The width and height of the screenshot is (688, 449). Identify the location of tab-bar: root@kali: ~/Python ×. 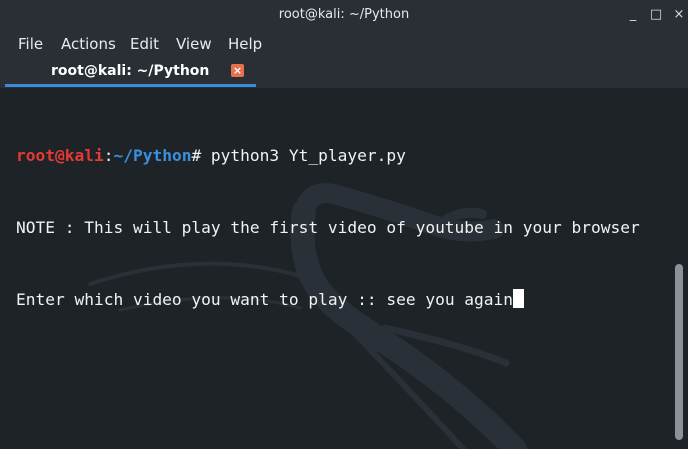
(344, 73).